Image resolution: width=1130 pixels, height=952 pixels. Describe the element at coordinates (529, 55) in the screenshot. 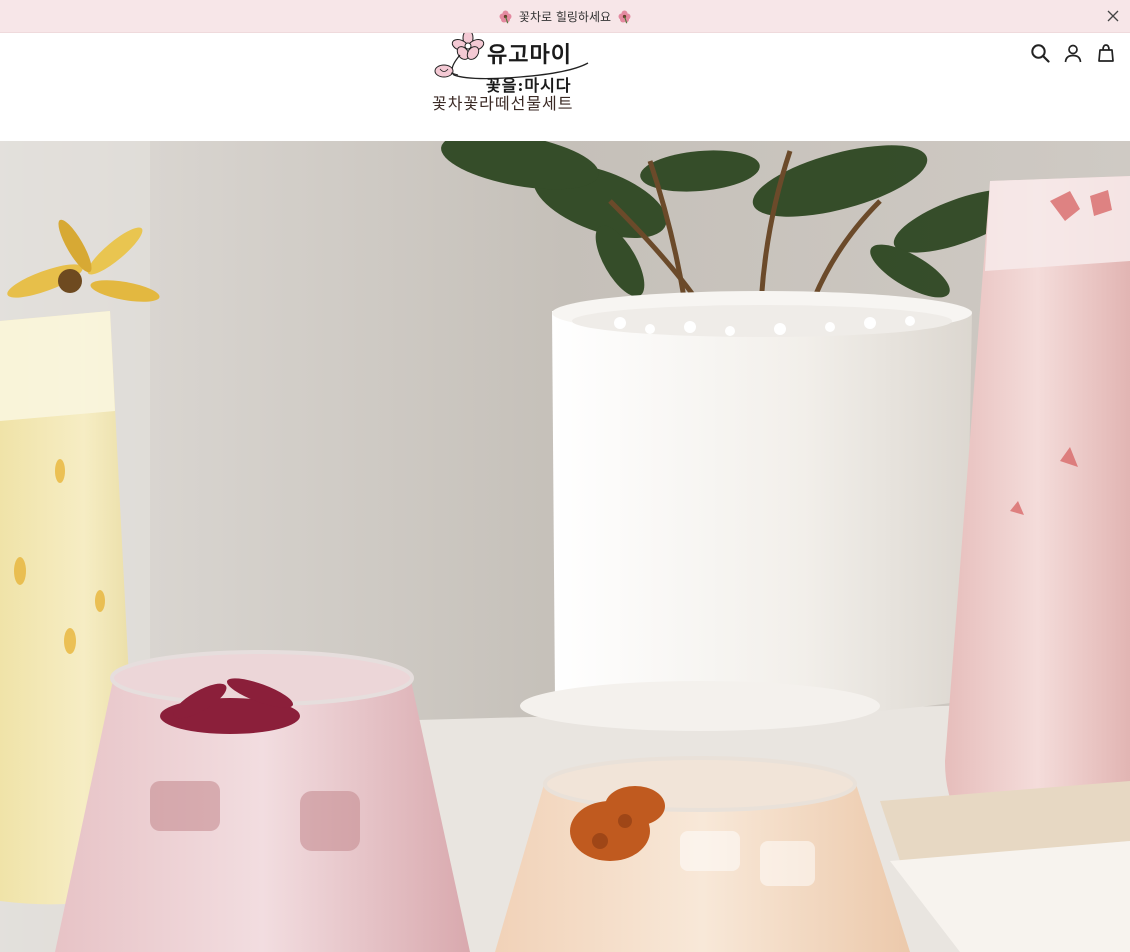

I see `logo-title: 유고마이` at that location.